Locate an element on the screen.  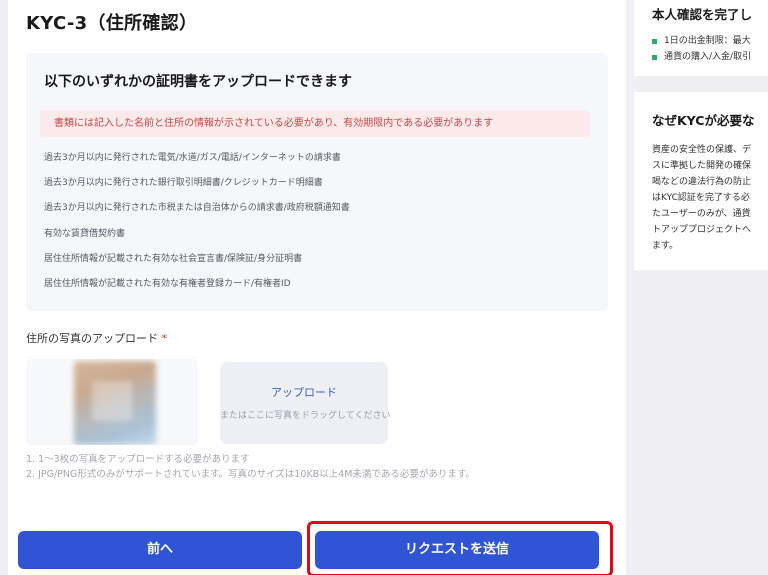
upload-note: 1. 1～3枚の写真をアップロードする必要があります is located at coordinates (138, 459).